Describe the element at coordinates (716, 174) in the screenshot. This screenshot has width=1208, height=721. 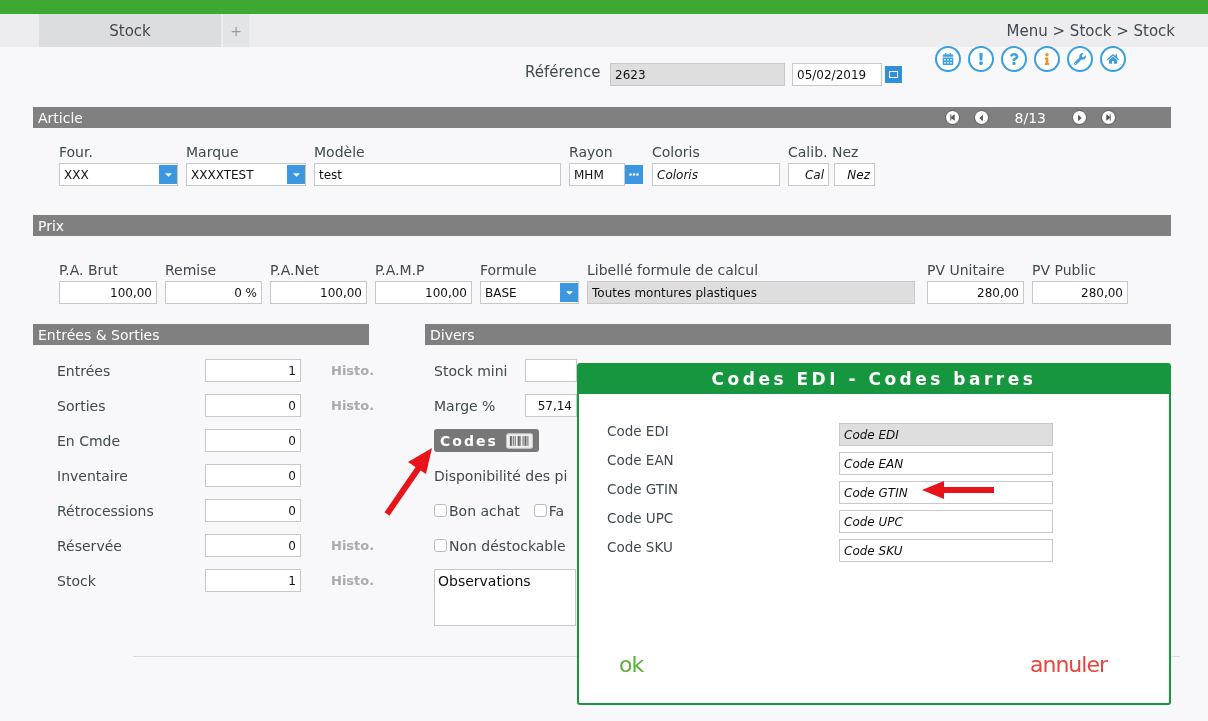
I see `text-field: Coloris` at that location.